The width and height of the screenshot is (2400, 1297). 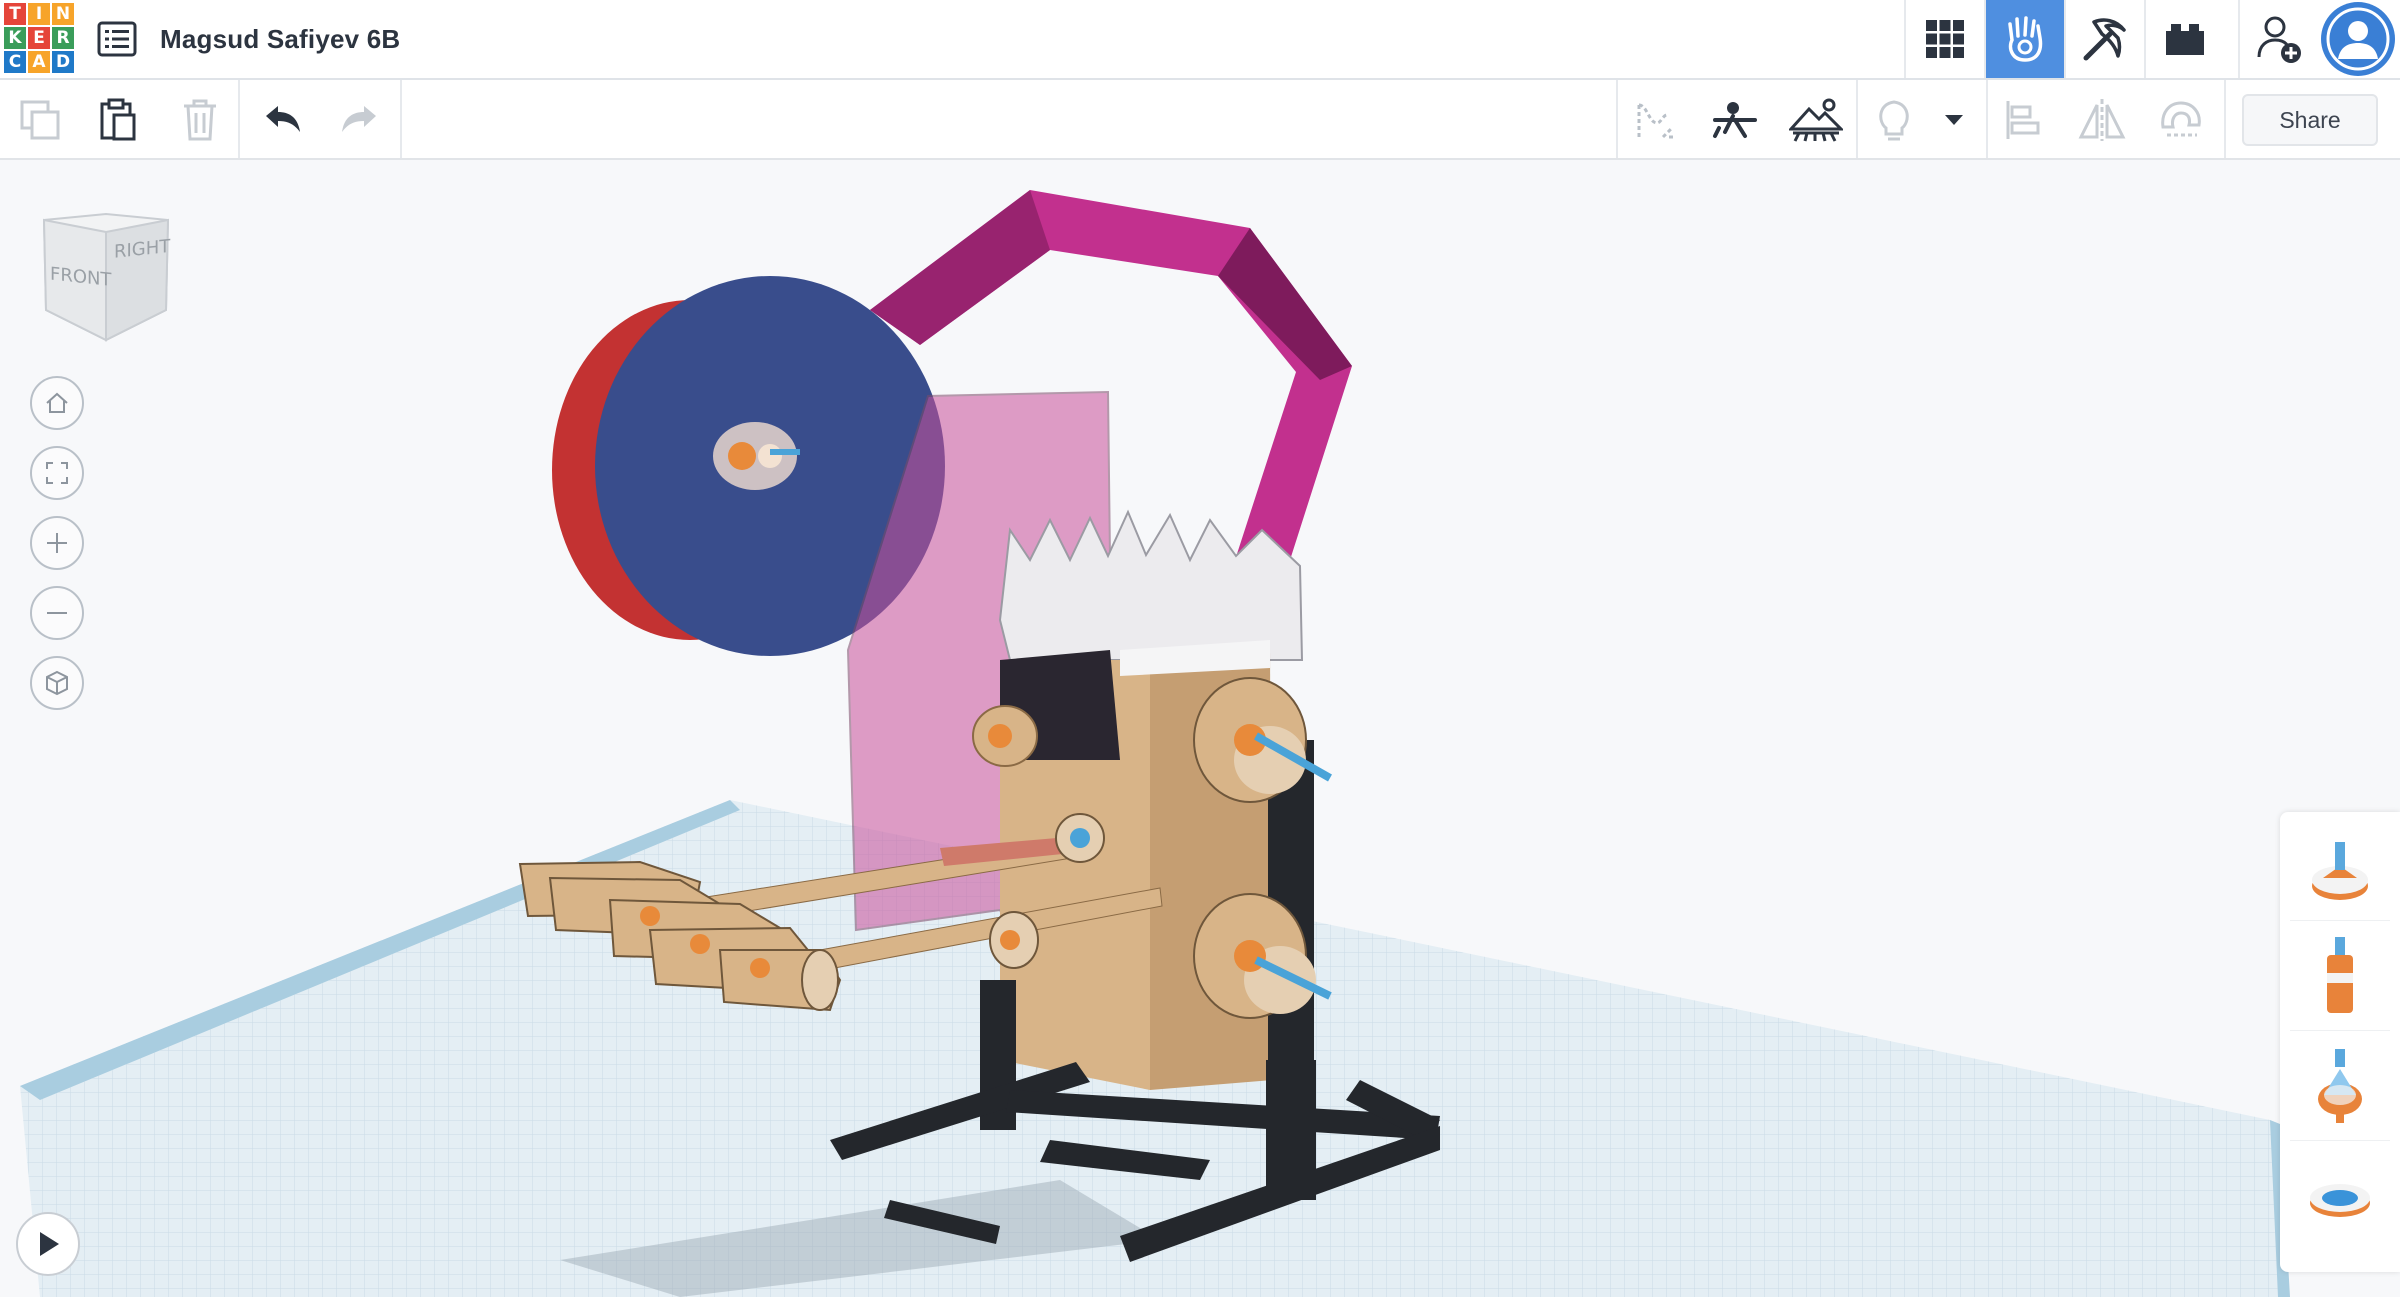 I want to click on sim-shape-bottle, so click(x=2340, y=978).